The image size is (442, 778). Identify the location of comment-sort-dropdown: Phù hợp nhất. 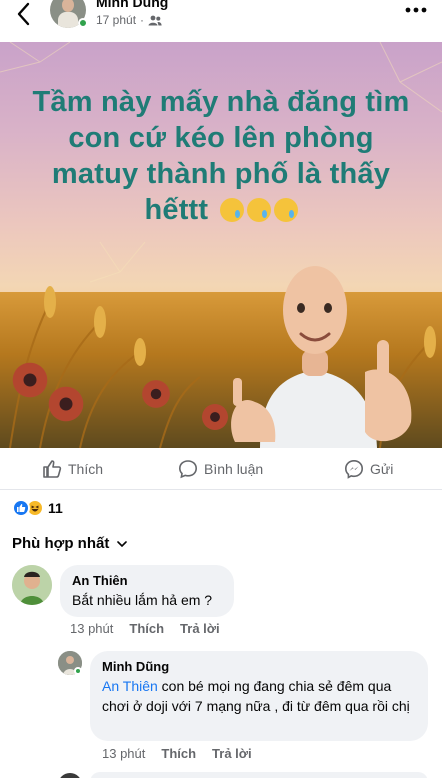
(70, 543).